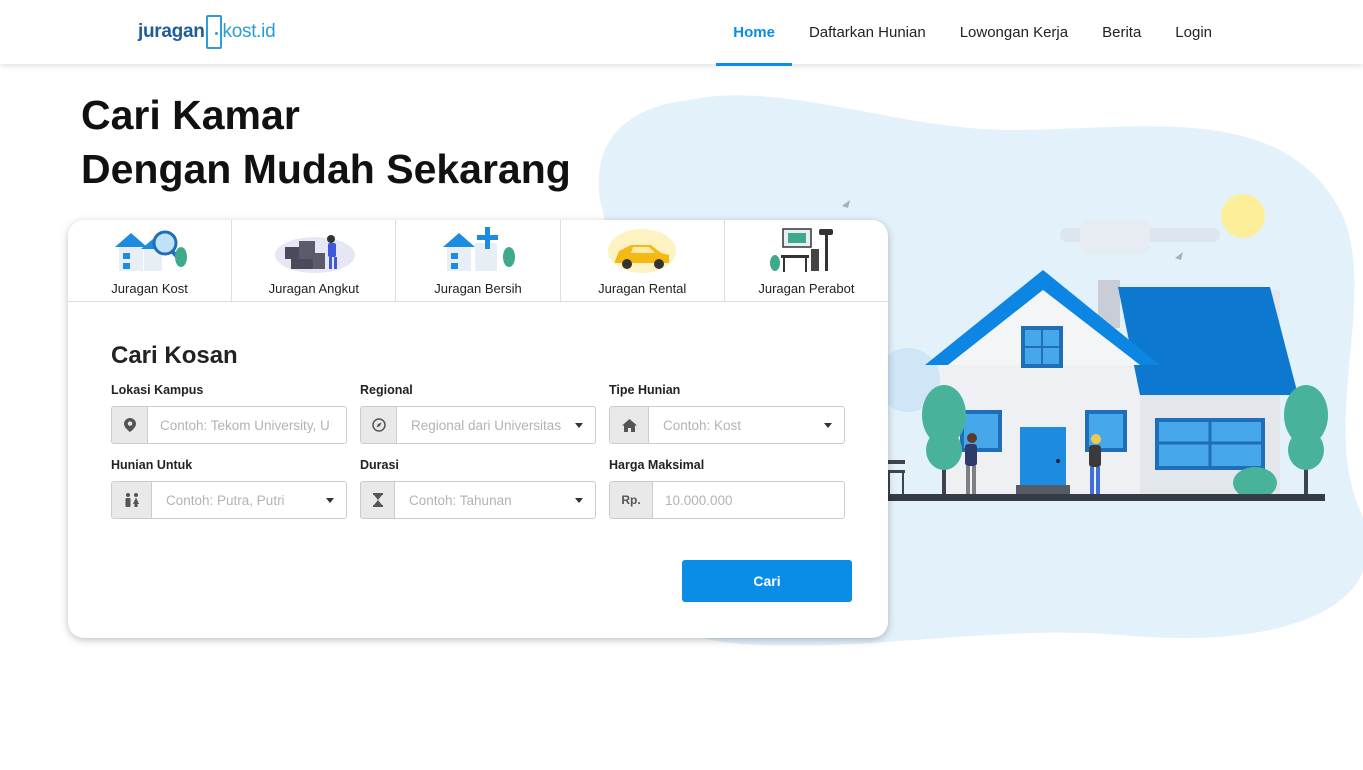  I want to click on durasi-field: Durasi Contoh: Tahunan, so click(478, 488).